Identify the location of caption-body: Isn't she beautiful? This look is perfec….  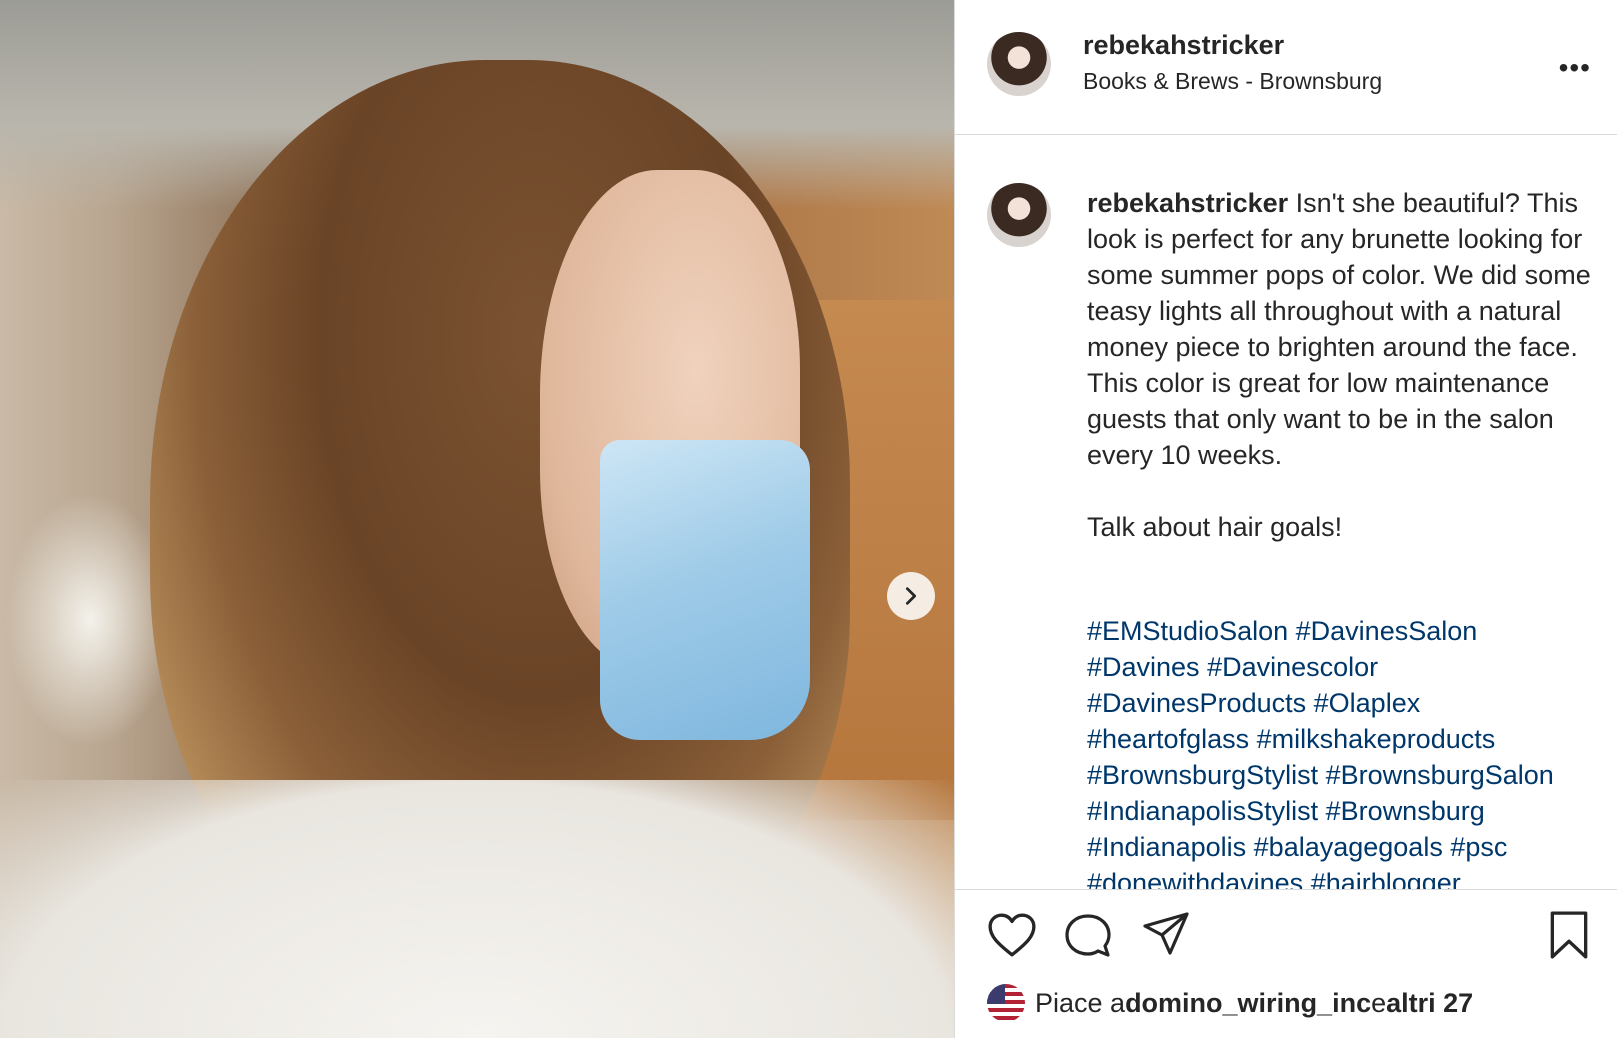
(1339, 329).